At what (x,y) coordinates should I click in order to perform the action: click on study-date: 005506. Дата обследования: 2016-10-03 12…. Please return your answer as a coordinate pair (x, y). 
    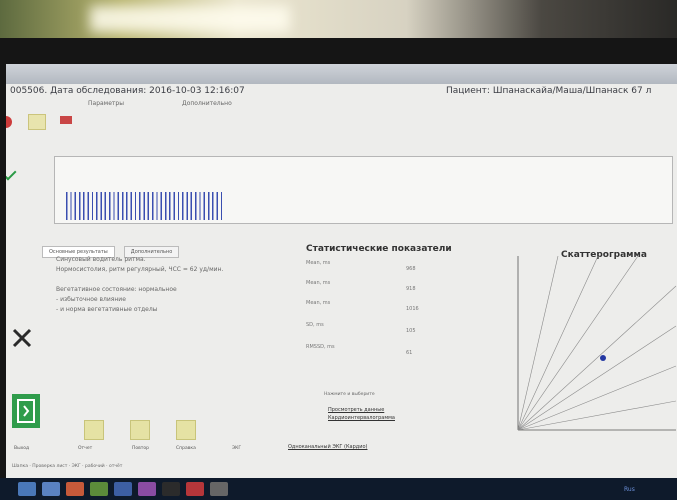
    Looking at the image, I should click on (127, 91).